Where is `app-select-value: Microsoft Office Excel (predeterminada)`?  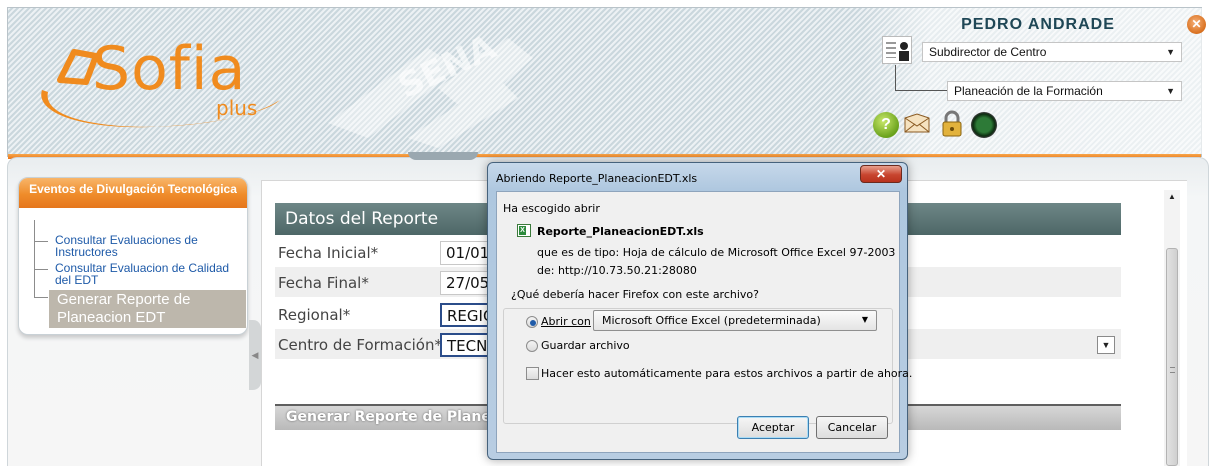
app-select-value: Microsoft Office Excel (predeterminada) is located at coordinates (711, 320).